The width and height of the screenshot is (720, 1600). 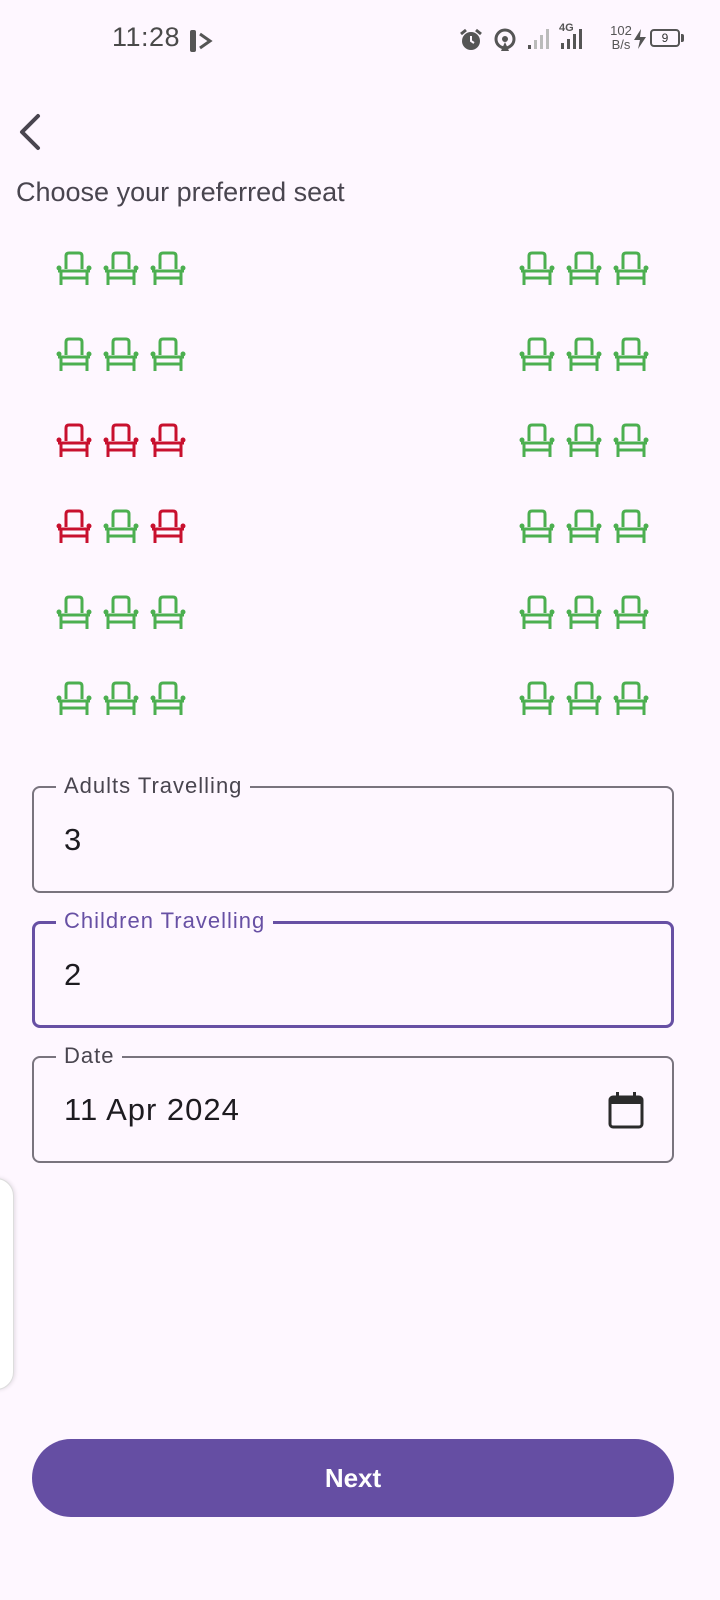 What do you see at coordinates (327, 974) in the screenshot?
I see `children-input` at bounding box center [327, 974].